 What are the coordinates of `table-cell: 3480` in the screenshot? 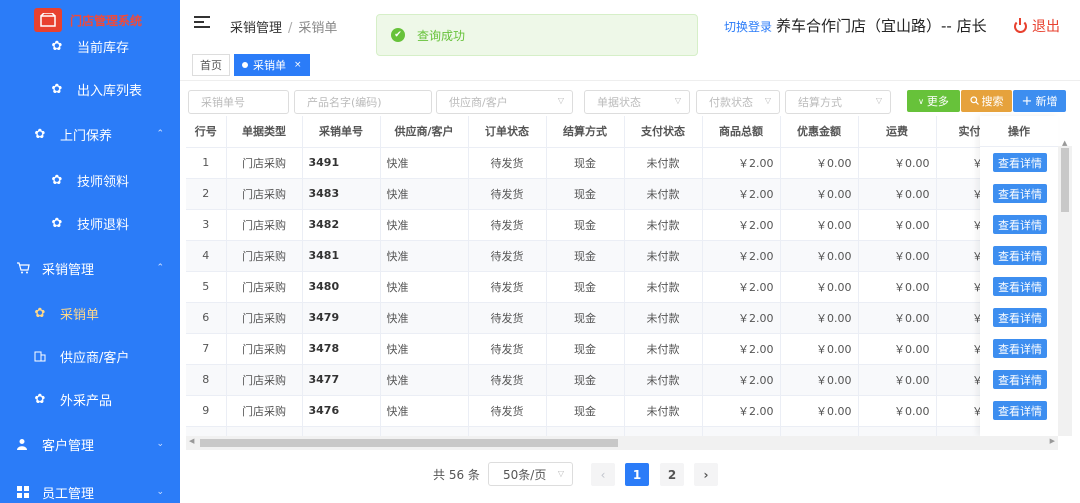 It's located at (341, 287).